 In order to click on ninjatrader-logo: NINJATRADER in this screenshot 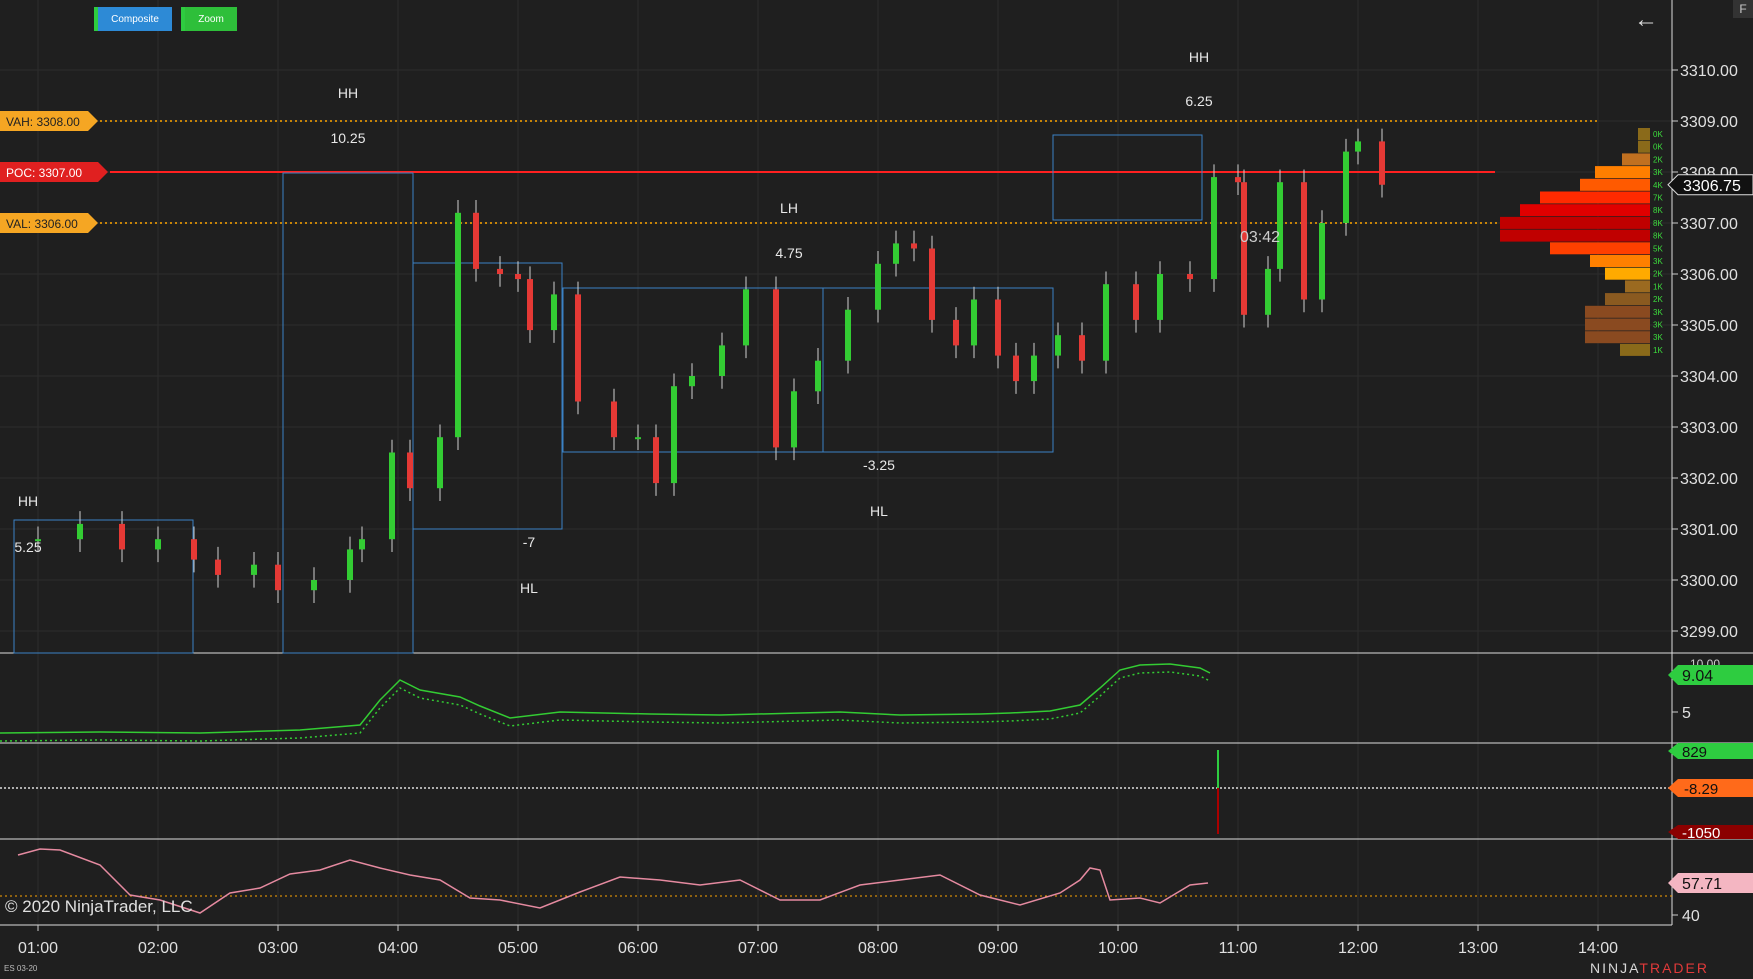, I will do `click(1649, 968)`.